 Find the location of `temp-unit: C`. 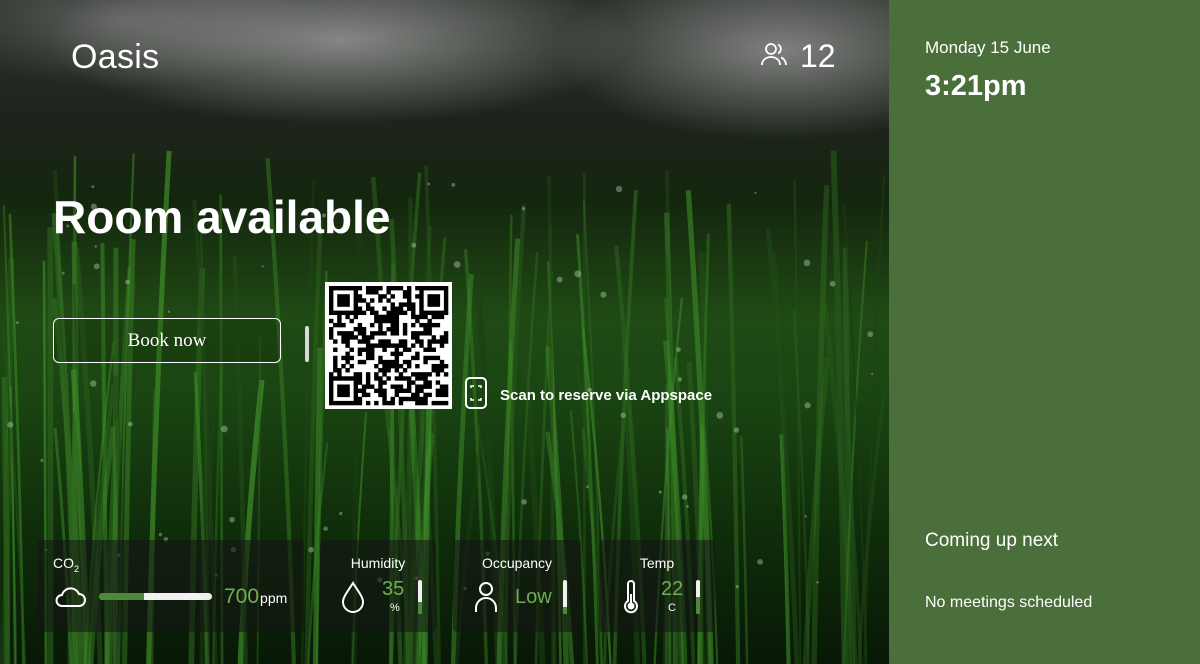

temp-unit: C is located at coordinates (672, 608).